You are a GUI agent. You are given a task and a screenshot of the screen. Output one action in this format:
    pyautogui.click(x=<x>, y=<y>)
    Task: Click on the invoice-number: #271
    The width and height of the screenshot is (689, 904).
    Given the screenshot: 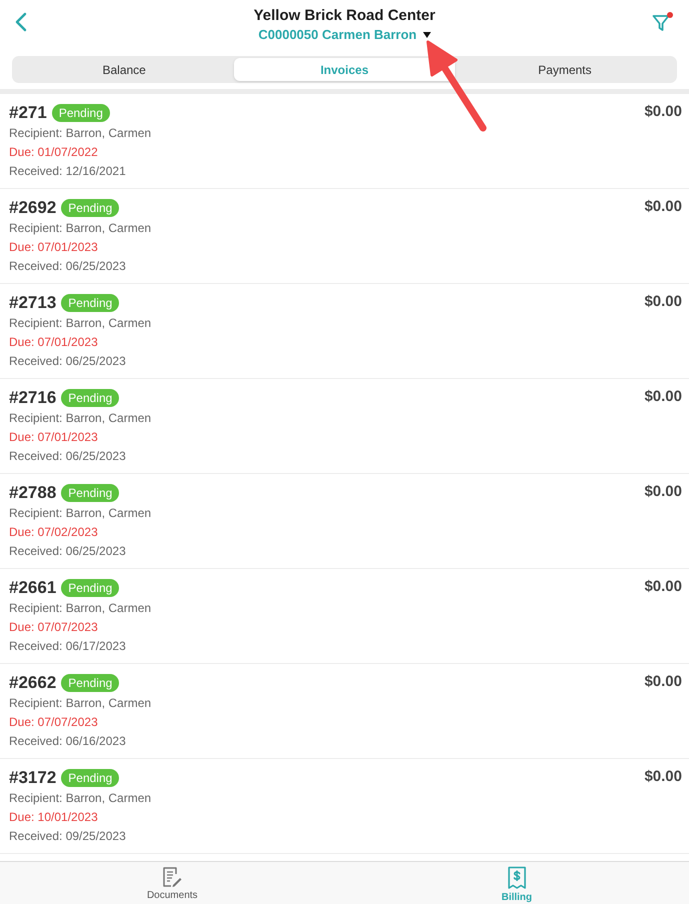 What is the action you would take?
    pyautogui.click(x=28, y=113)
    